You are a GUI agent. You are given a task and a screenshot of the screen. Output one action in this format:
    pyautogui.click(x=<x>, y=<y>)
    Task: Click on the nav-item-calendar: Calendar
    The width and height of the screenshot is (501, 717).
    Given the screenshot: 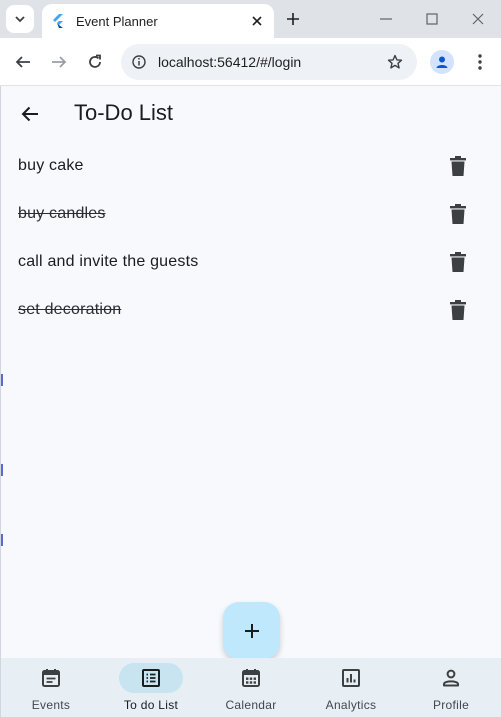 What is the action you would take?
    pyautogui.click(x=251, y=687)
    